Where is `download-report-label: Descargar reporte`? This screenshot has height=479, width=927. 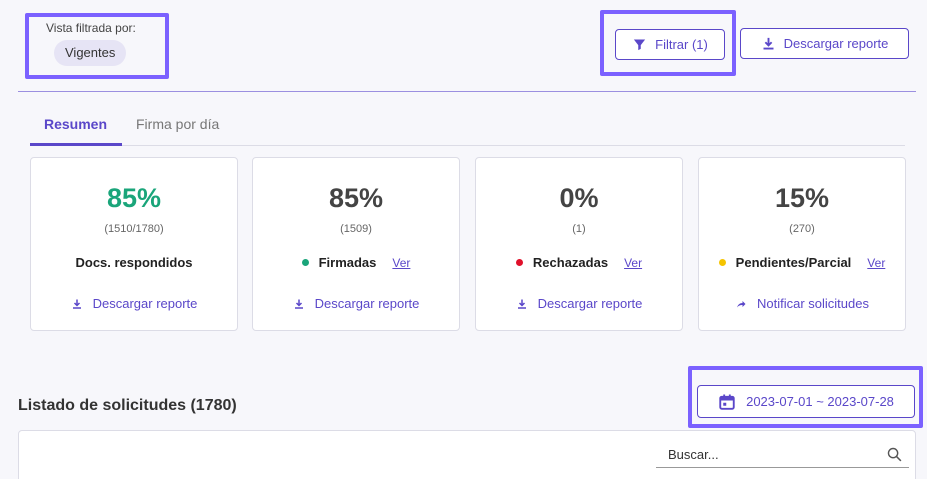
download-report-label: Descargar reporte is located at coordinates (836, 43).